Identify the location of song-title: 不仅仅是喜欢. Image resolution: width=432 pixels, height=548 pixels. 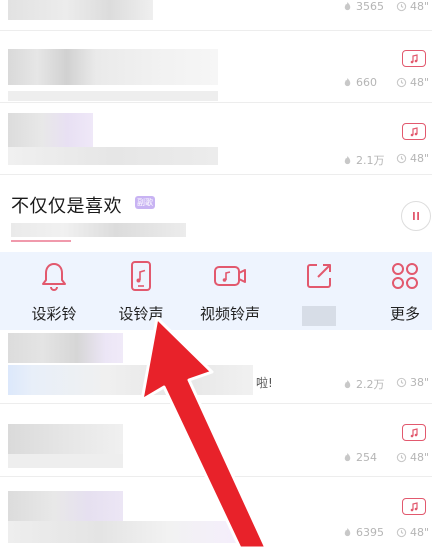
(66, 206).